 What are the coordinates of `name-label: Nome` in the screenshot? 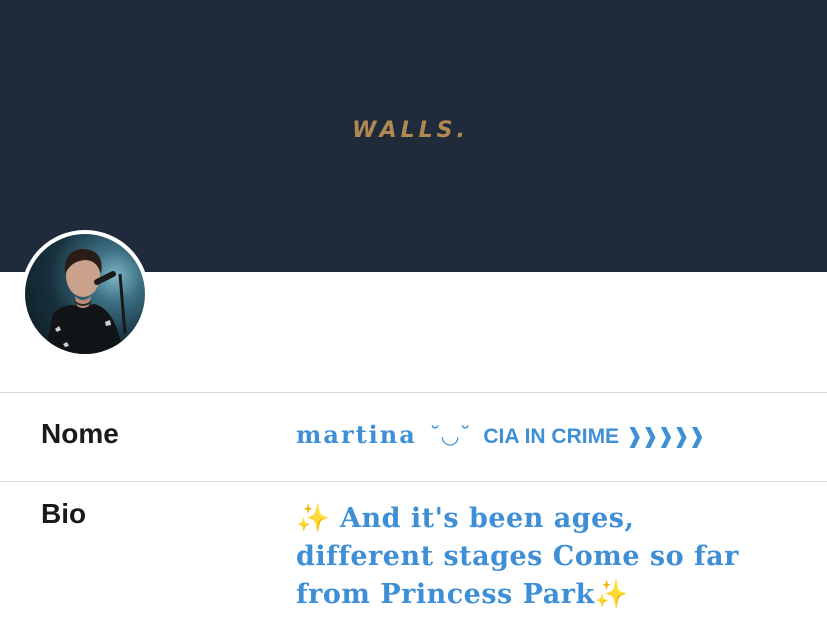 It's located at (80, 433).